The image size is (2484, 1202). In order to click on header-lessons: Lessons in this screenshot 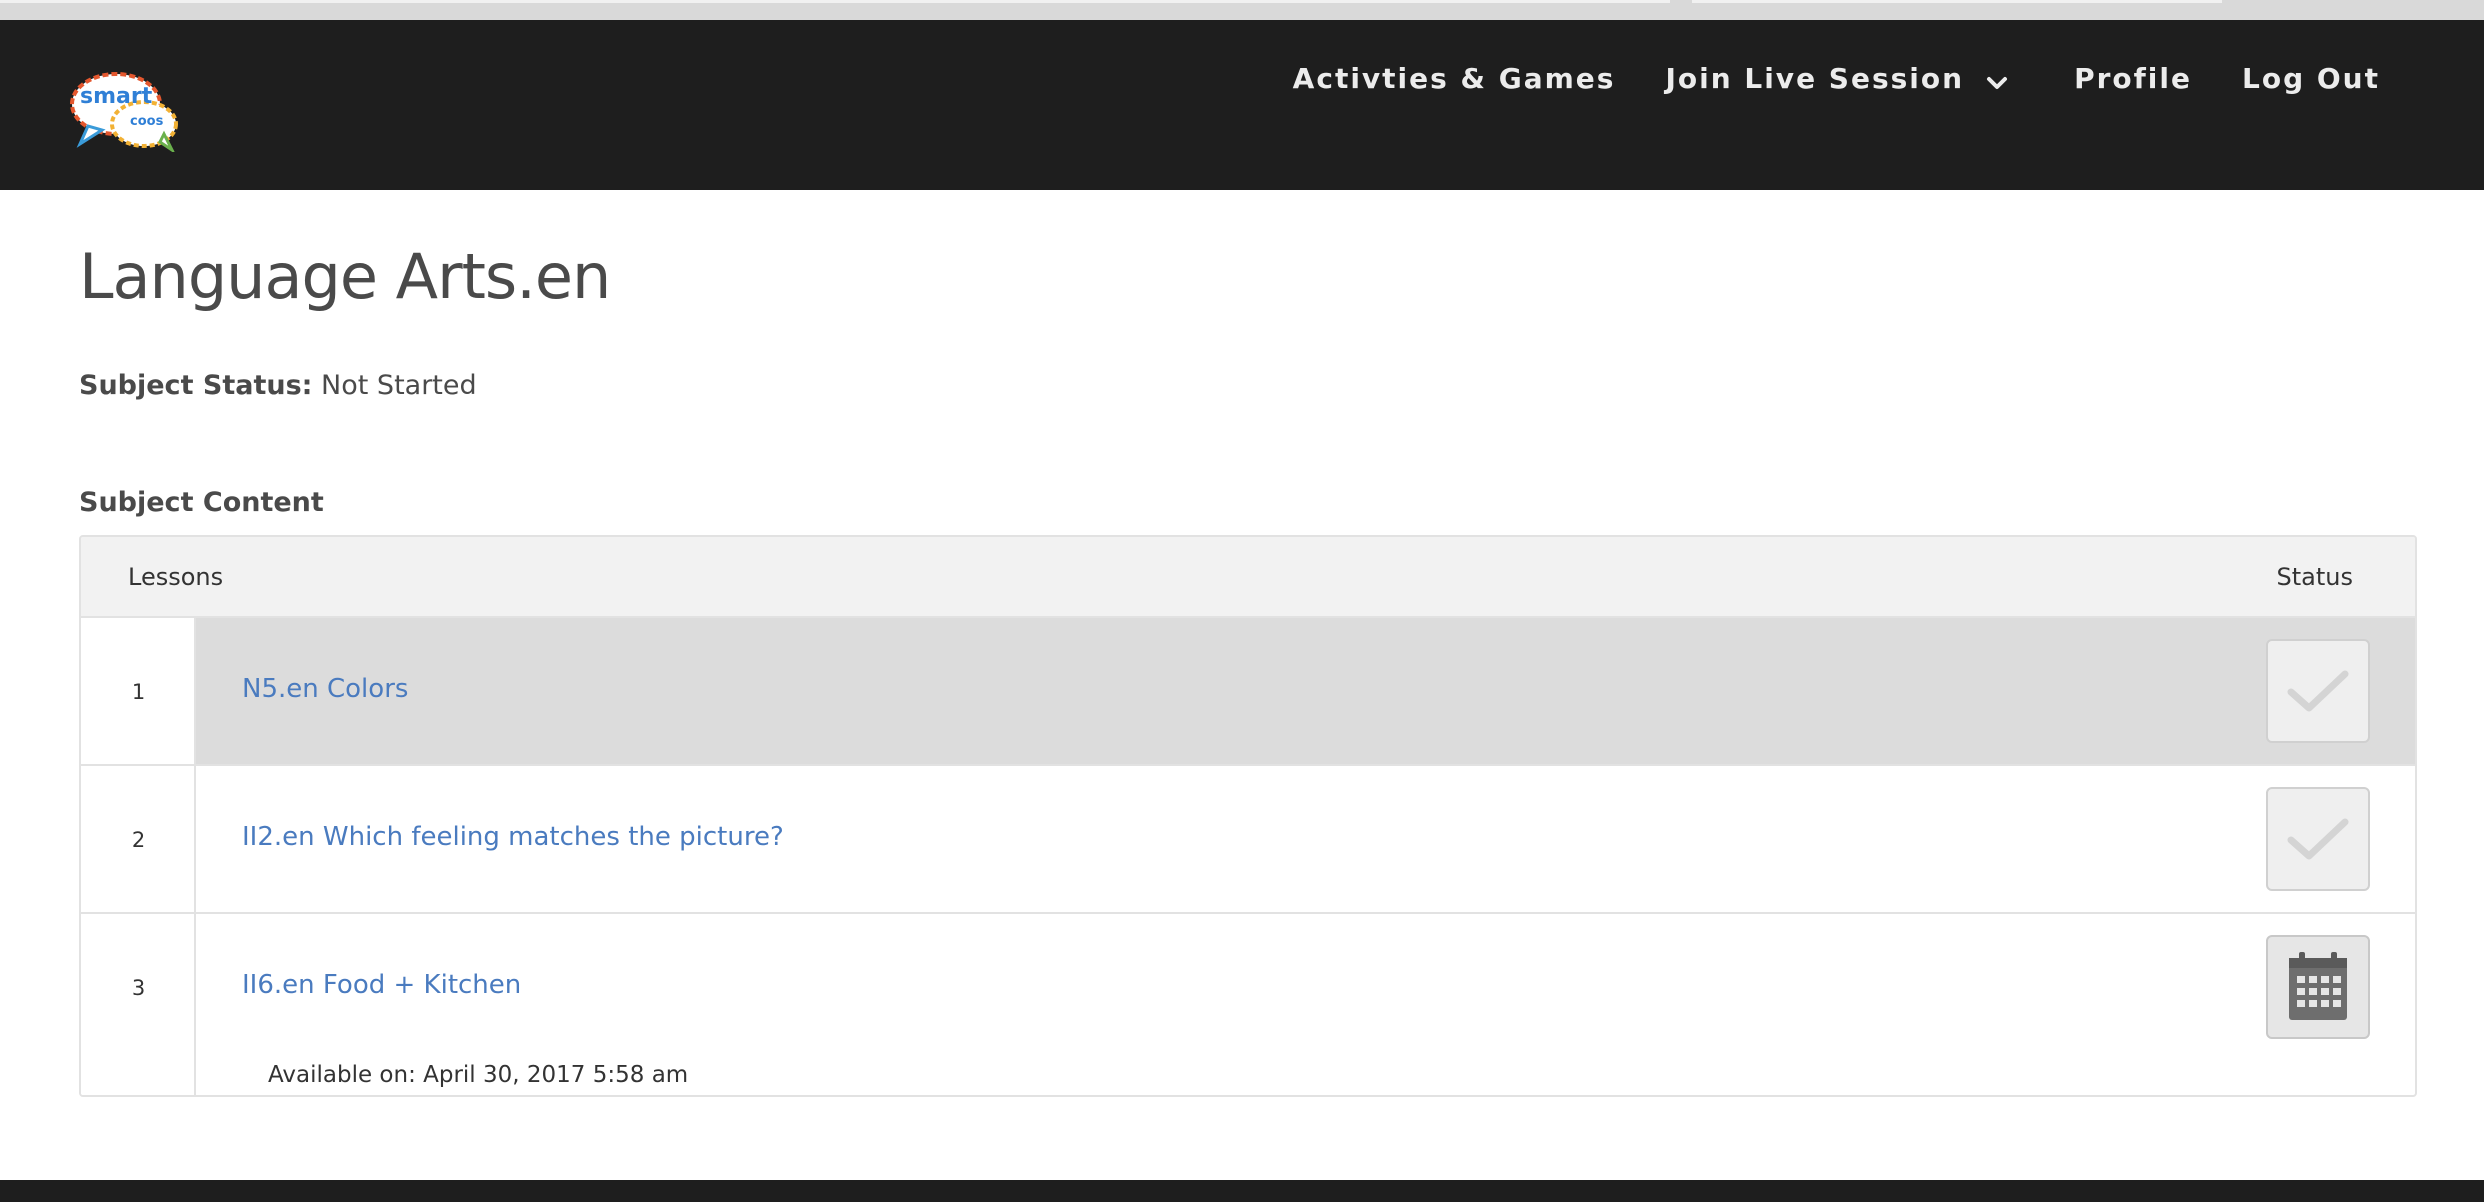, I will do `click(176, 577)`.